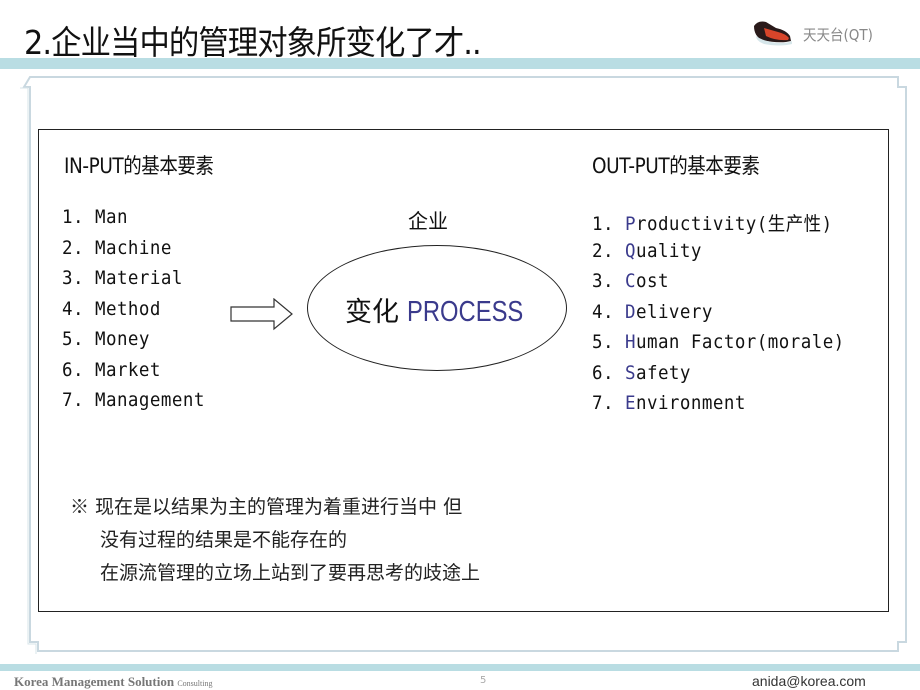 Image resolution: width=920 pixels, height=690 pixels. What do you see at coordinates (224, 540) in the screenshot?
I see `note-line: 没有过程的结果是不能存在的` at bounding box center [224, 540].